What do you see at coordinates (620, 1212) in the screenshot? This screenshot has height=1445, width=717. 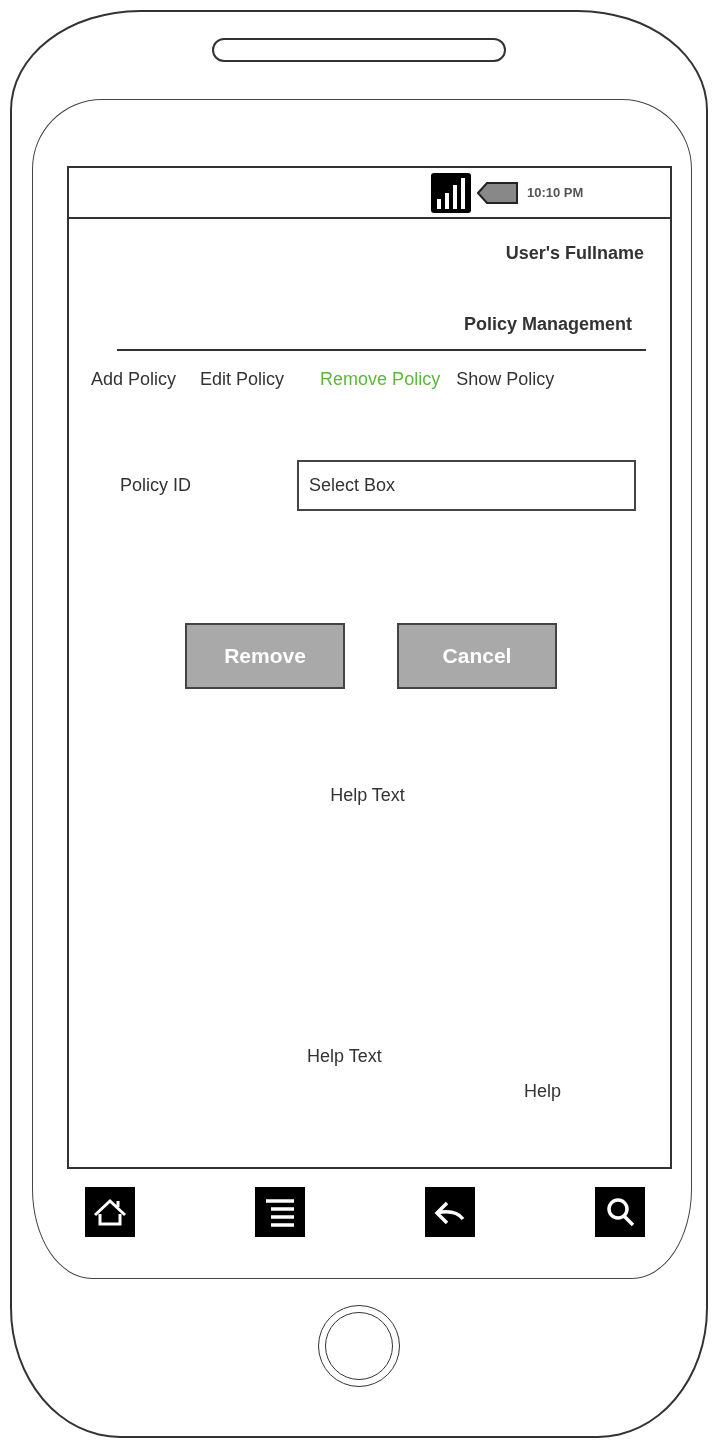 I see `search-icon` at bounding box center [620, 1212].